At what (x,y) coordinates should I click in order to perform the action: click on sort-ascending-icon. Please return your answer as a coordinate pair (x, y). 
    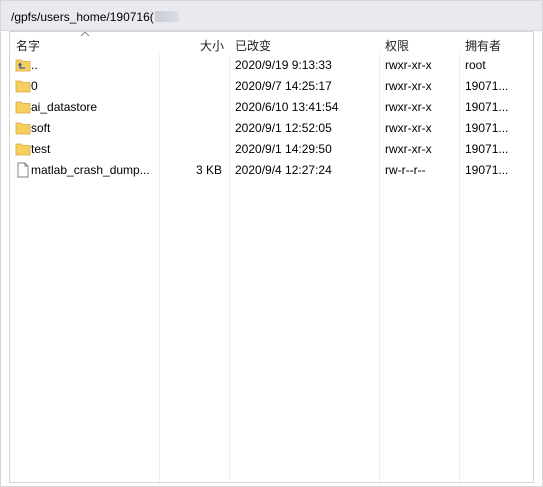
    Looking at the image, I should click on (85, 34).